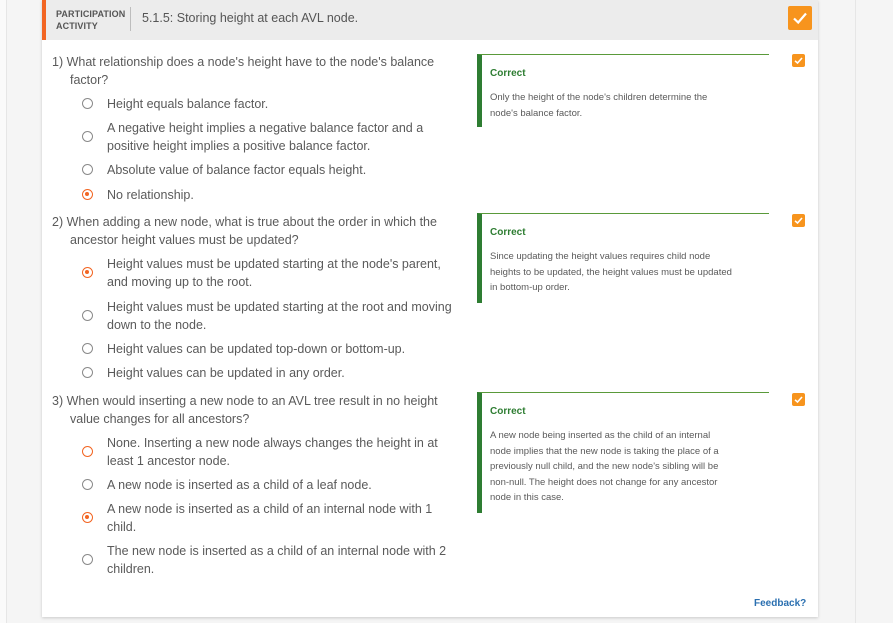  What do you see at coordinates (180, 282) in the screenshot?
I see `option-label-line2: and moving up to the root.` at bounding box center [180, 282].